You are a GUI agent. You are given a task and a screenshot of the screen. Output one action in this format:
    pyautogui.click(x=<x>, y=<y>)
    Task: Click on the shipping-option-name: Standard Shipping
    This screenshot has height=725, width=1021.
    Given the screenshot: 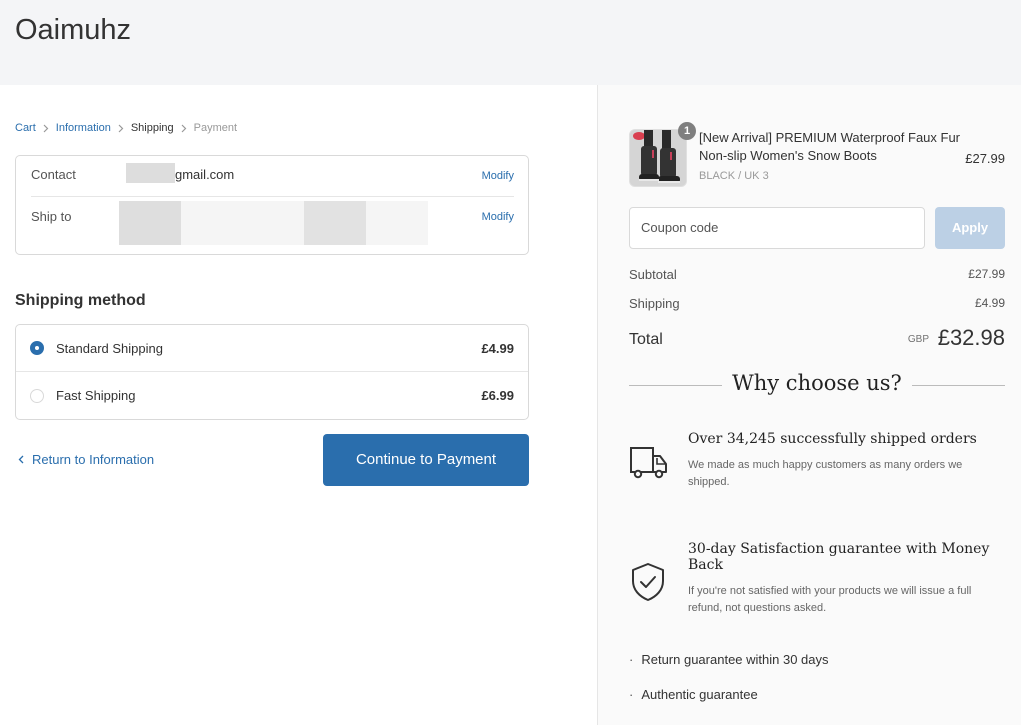 What is the action you would take?
    pyautogui.click(x=109, y=348)
    